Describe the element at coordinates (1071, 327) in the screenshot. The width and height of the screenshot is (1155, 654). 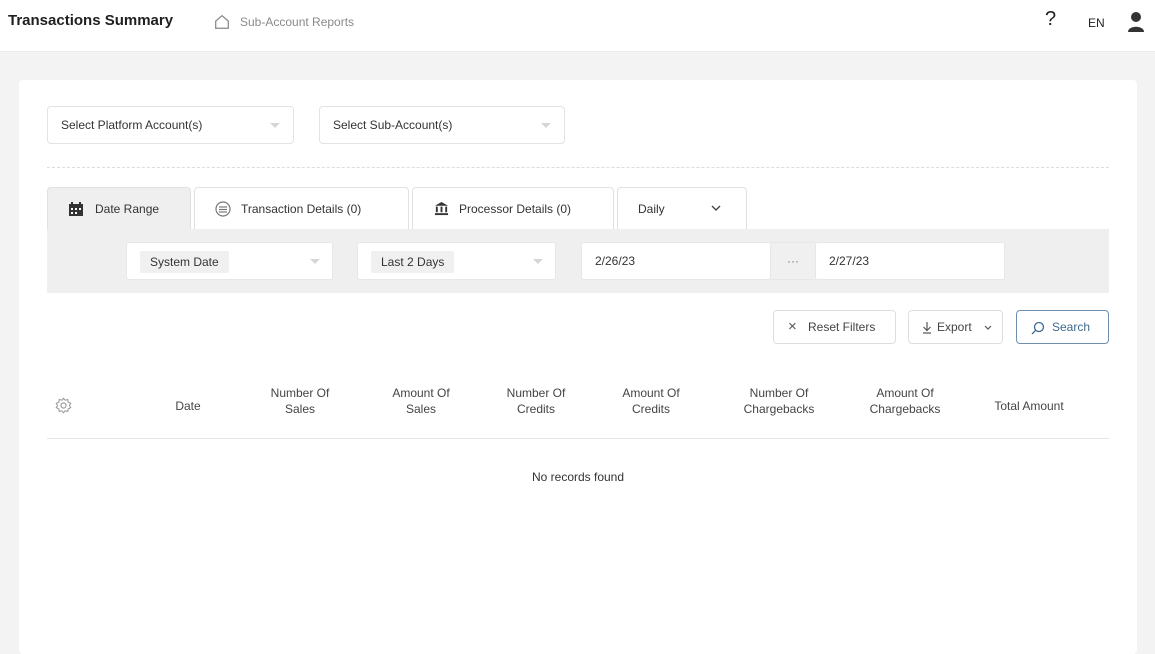
I see `search-label: Search` at that location.